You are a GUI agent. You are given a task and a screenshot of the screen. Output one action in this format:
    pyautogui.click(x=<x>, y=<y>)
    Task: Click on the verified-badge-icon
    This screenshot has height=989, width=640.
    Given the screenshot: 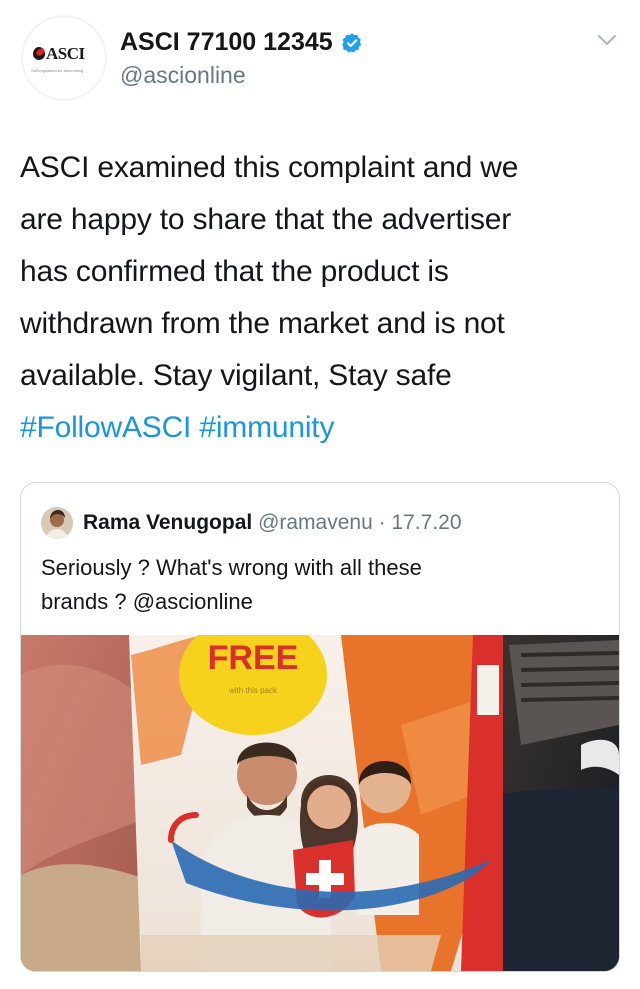 What is the action you would take?
    pyautogui.click(x=351, y=42)
    